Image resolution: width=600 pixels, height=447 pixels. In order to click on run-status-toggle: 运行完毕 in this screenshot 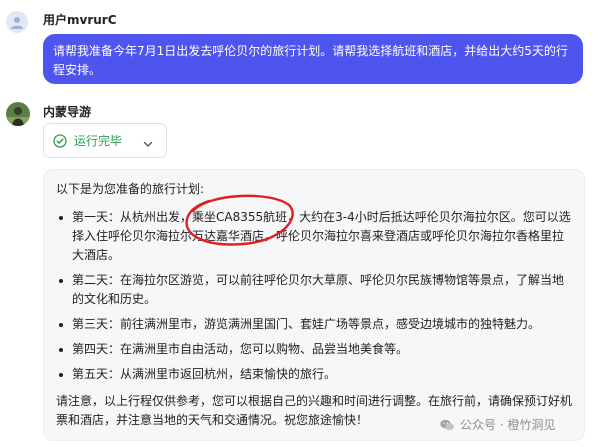, I will do `click(105, 140)`.